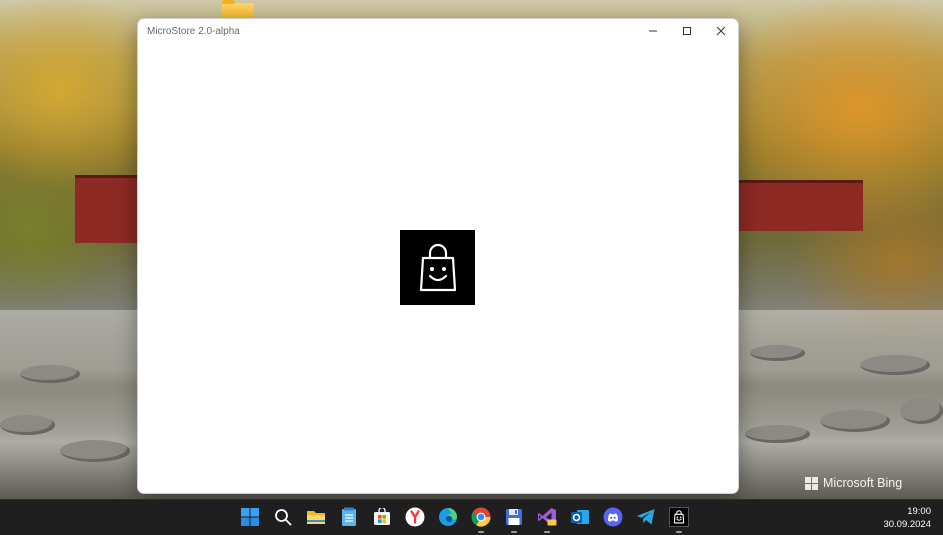  I want to click on taskbar-visual-studio-preview, so click(547, 519).